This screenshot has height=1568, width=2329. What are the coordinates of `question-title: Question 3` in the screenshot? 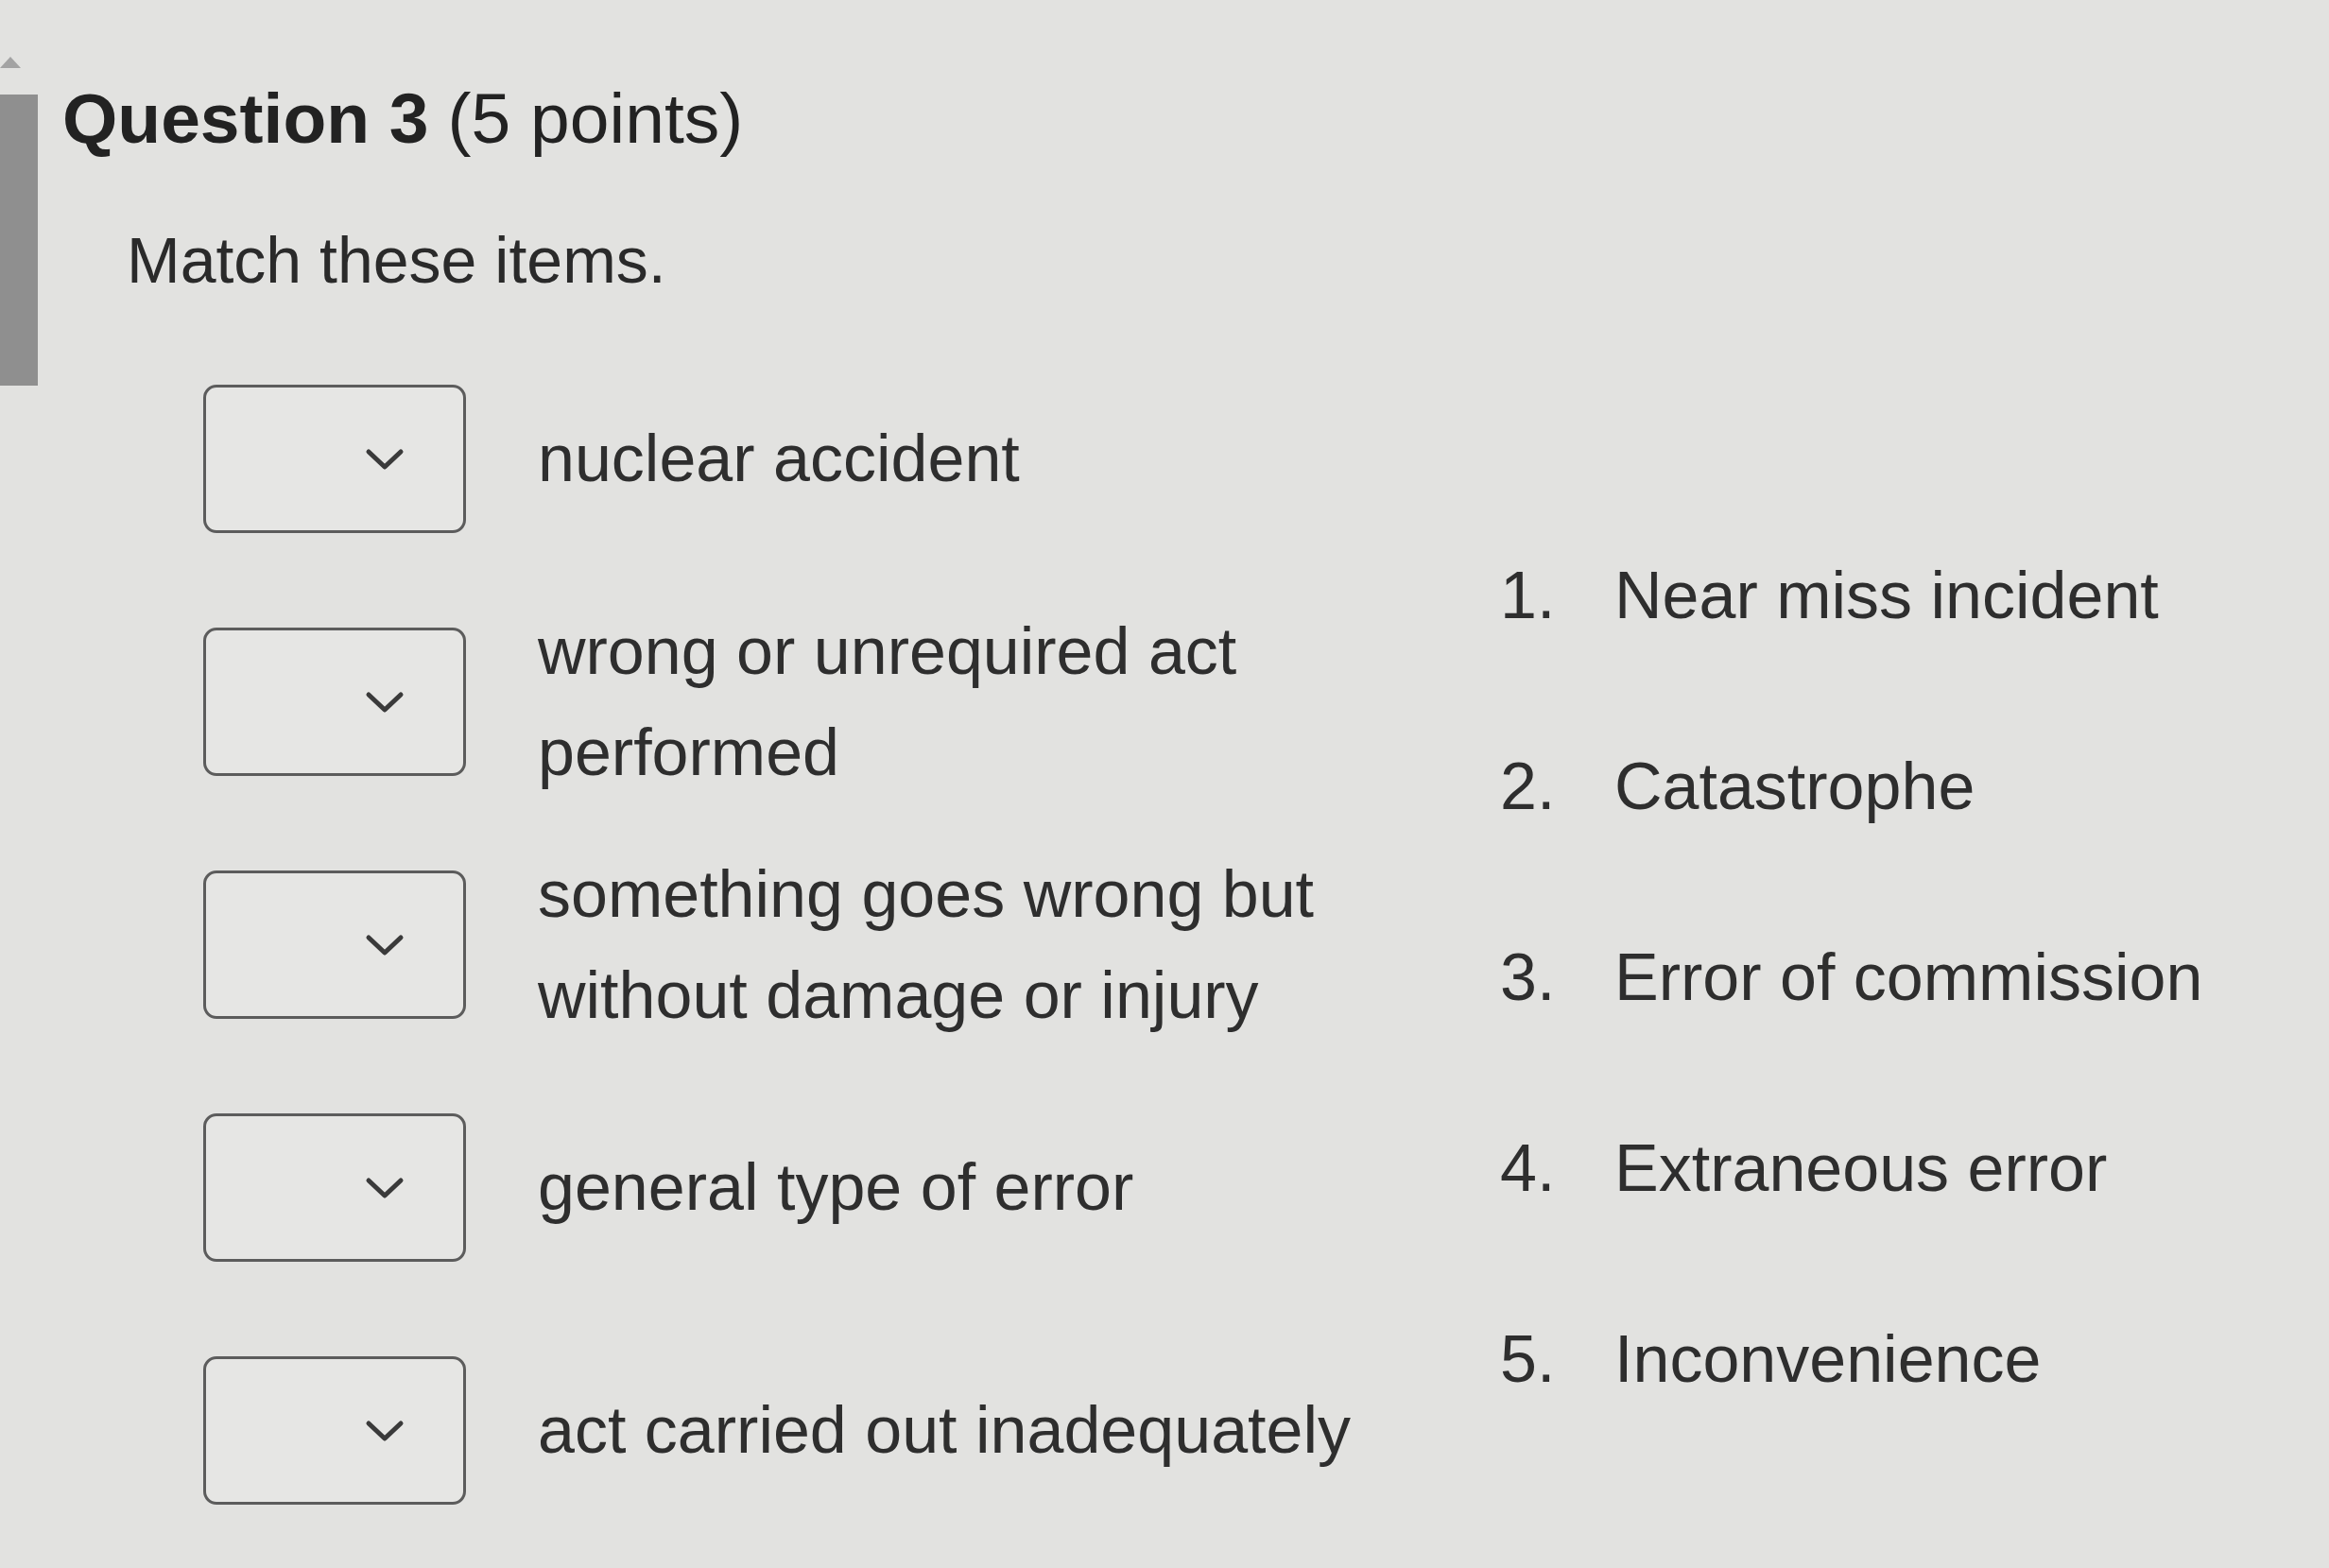 It's located at (246, 119).